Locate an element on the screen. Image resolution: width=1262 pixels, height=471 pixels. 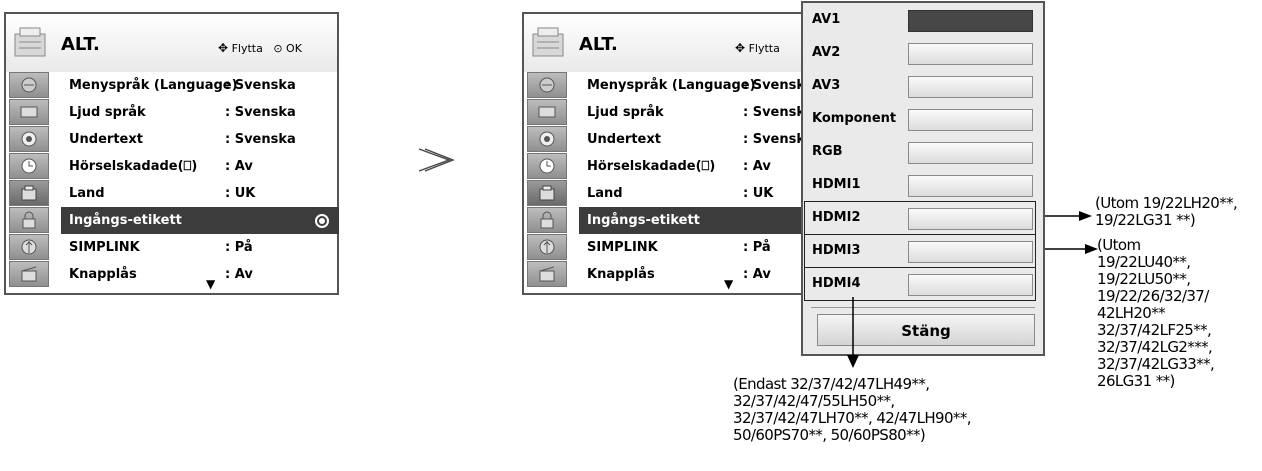
hdmi2-arrowhead-icon is located at coordinates (1085, 216).